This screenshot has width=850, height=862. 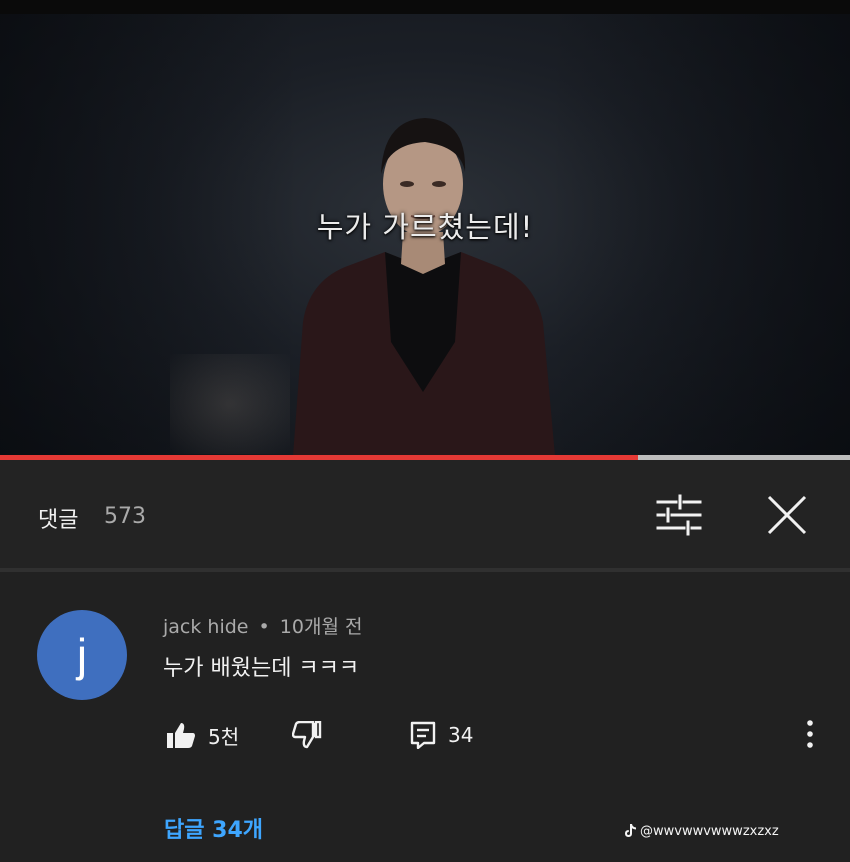 What do you see at coordinates (205, 627) in the screenshot?
I see `comment-author: jack hide` at bounding box center [205, 627].